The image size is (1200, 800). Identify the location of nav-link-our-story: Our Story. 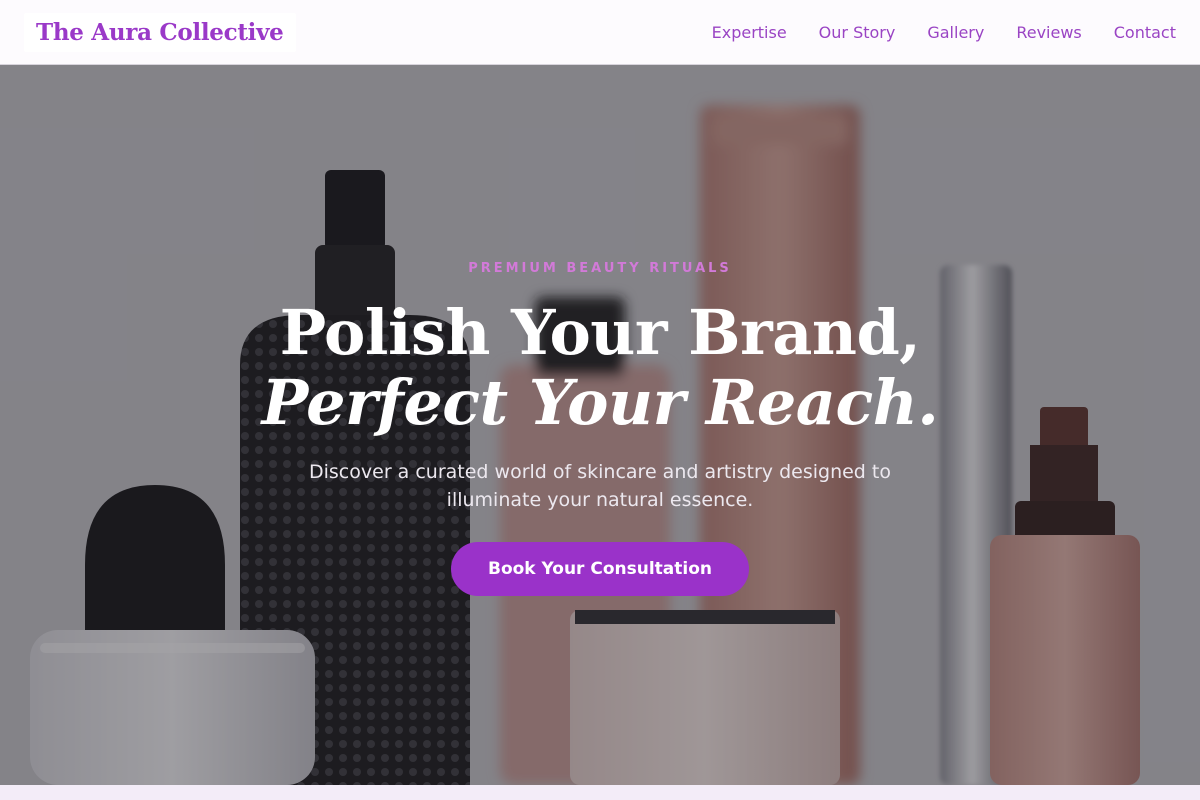
(857, 32).